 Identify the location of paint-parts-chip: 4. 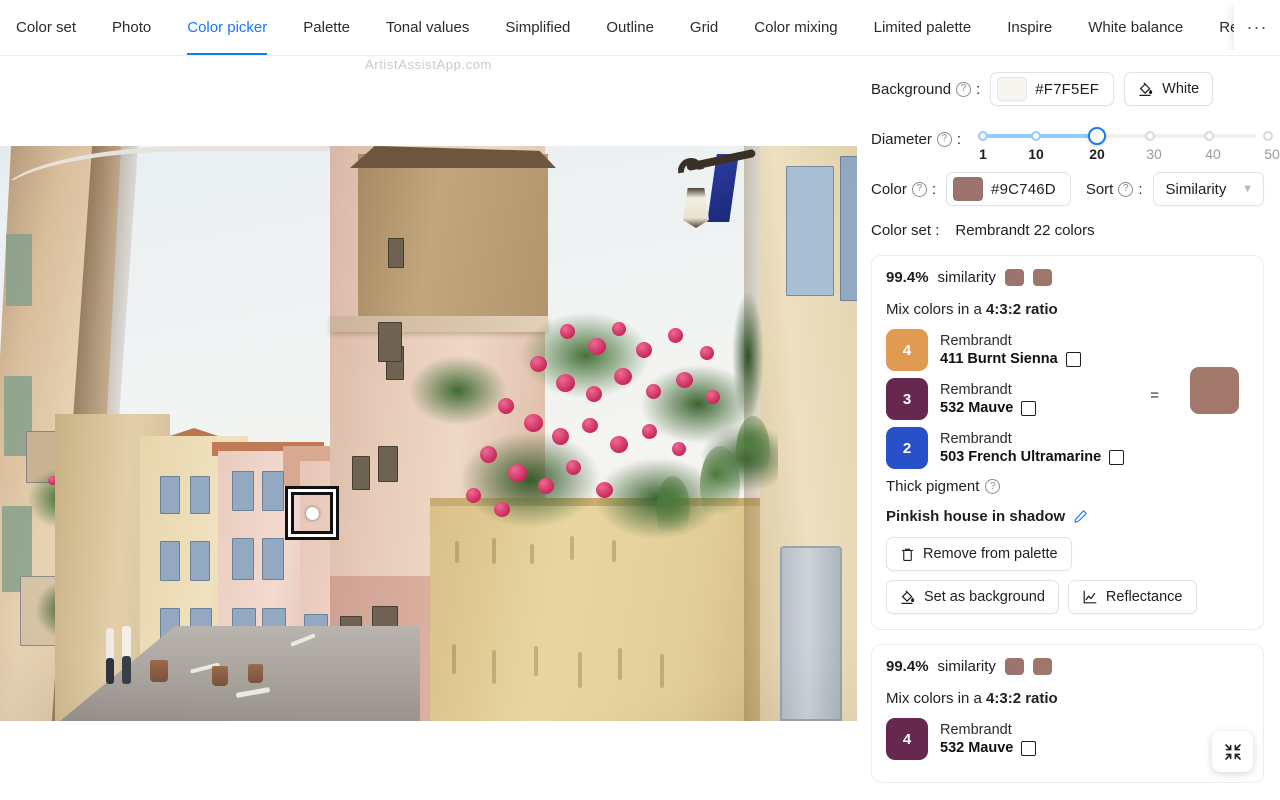
(907, 739).